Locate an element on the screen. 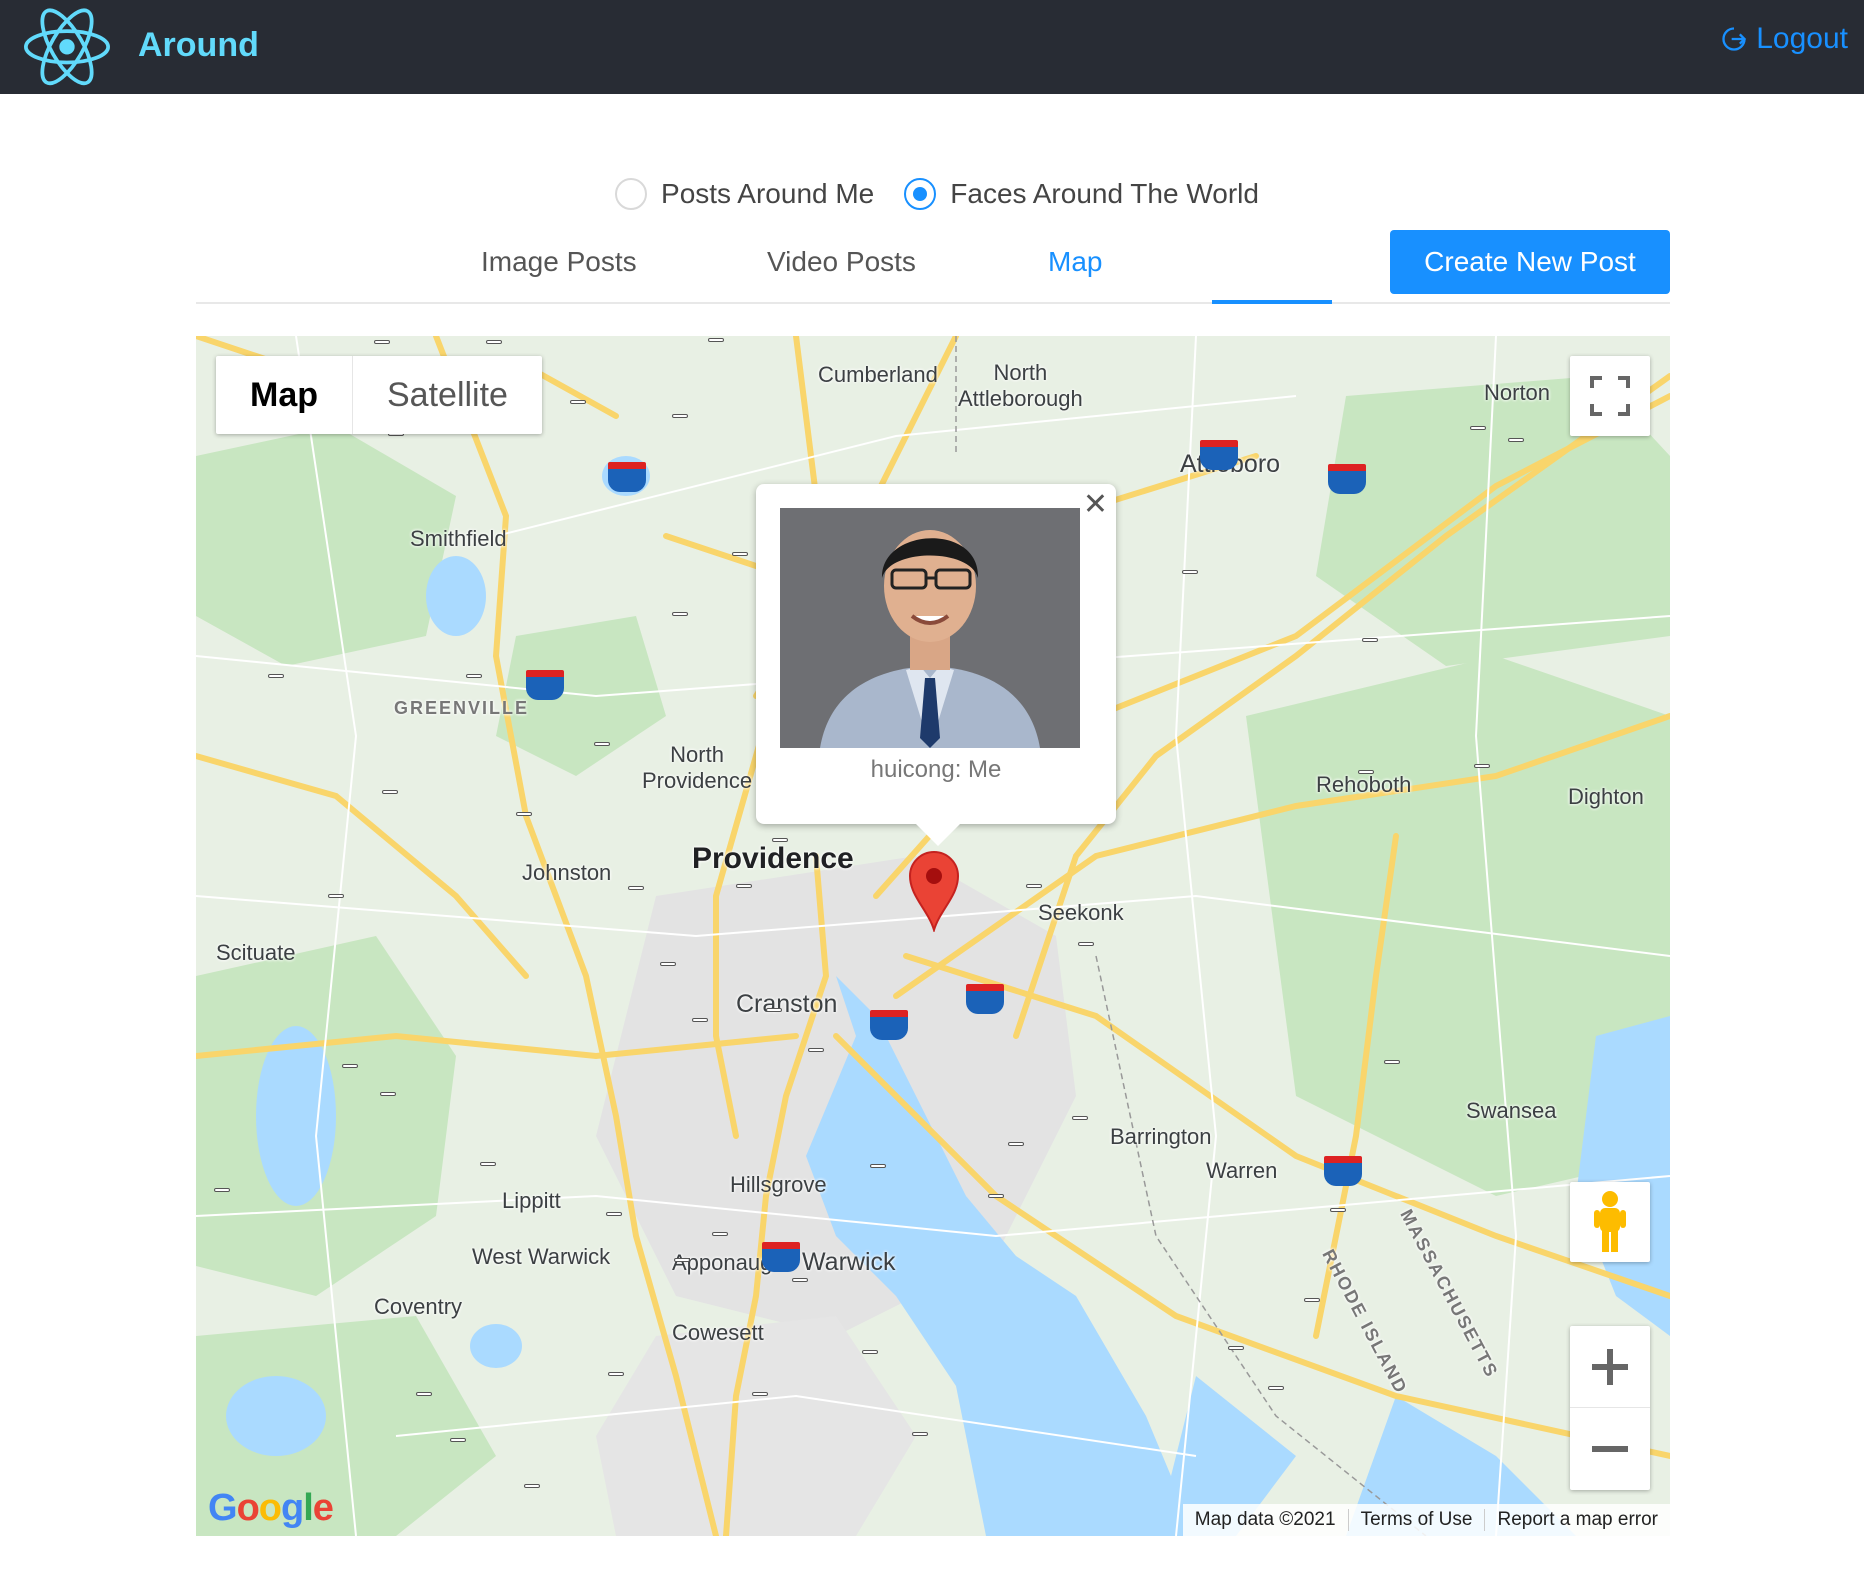 This screenshot has width=1864, height=1570. place-label: Cowesett is located at coordinates (718, 1332).